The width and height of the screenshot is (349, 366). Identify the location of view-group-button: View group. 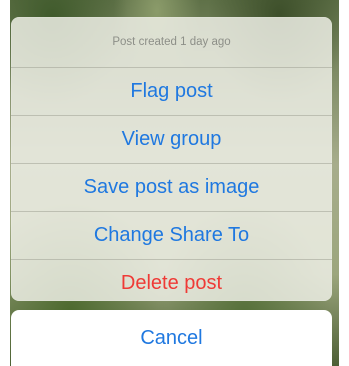
(171, 140).